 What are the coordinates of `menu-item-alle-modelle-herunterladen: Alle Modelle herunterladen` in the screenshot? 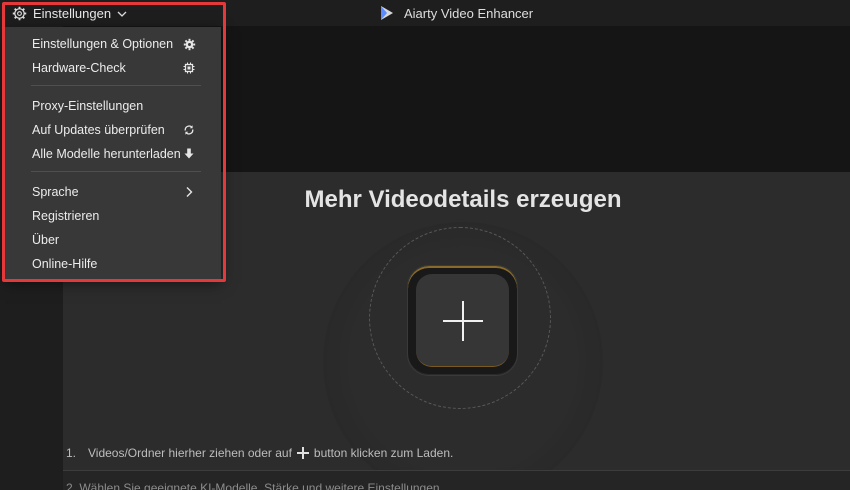 It's located at (113, 154).